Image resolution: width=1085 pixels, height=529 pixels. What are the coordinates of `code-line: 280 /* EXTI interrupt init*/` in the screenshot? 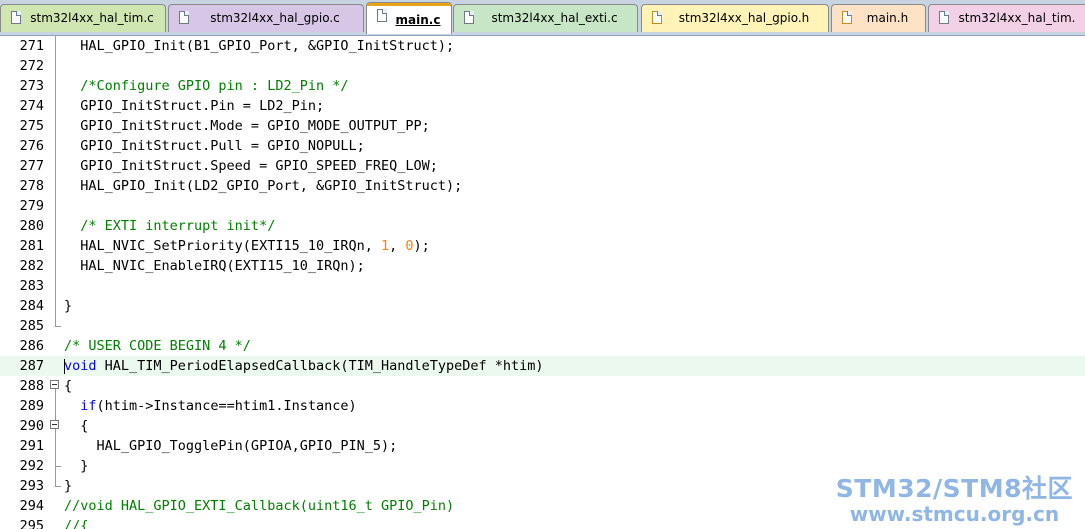 It's located at (542, 226).